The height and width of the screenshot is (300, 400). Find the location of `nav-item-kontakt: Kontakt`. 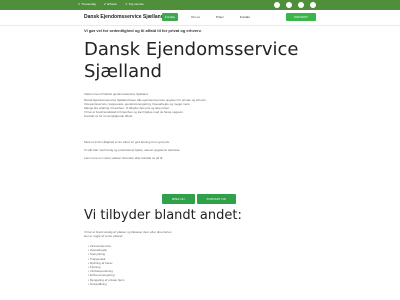

nav-item-kontakt: Kontakt is located at coordinates (245, 17).